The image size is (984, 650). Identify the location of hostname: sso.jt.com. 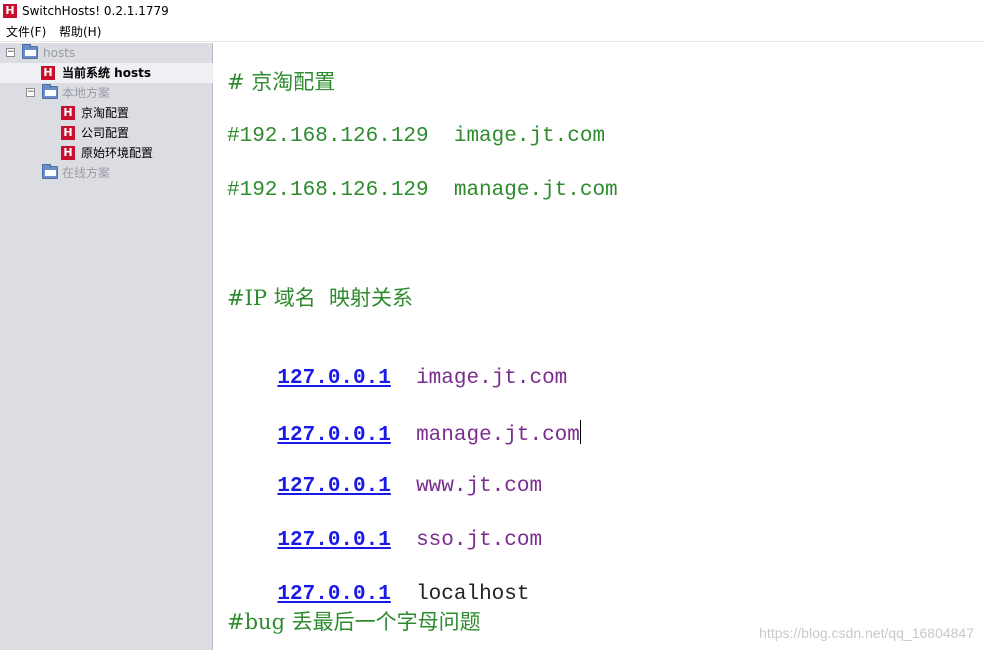
(479, 540).